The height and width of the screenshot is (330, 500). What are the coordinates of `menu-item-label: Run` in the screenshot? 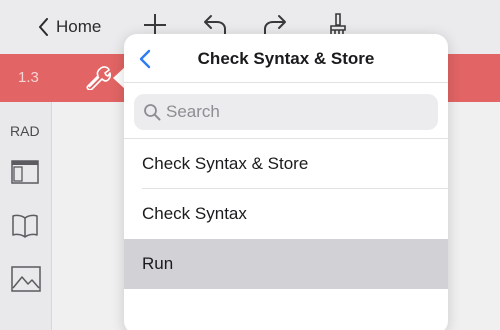 It's located at (158, 263).